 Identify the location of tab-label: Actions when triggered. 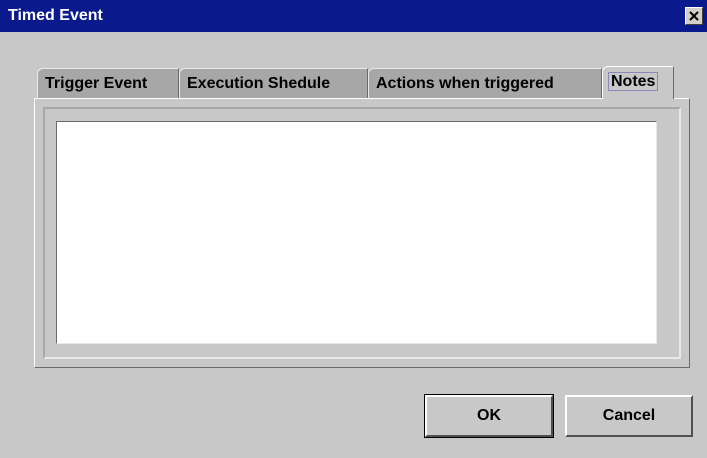
(465, 83).